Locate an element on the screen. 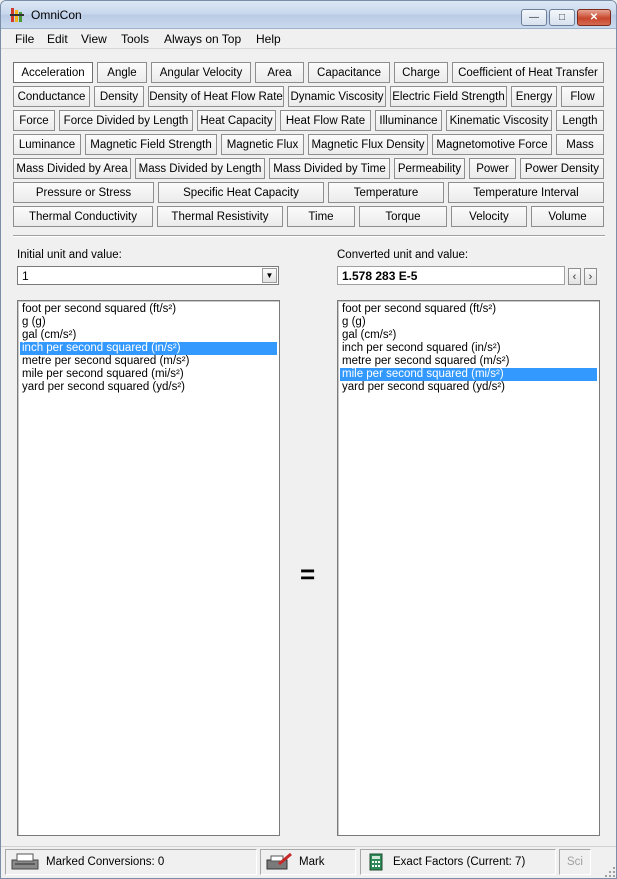  menu-always-on-top: Always on Top is located at coordinates (202, 39).